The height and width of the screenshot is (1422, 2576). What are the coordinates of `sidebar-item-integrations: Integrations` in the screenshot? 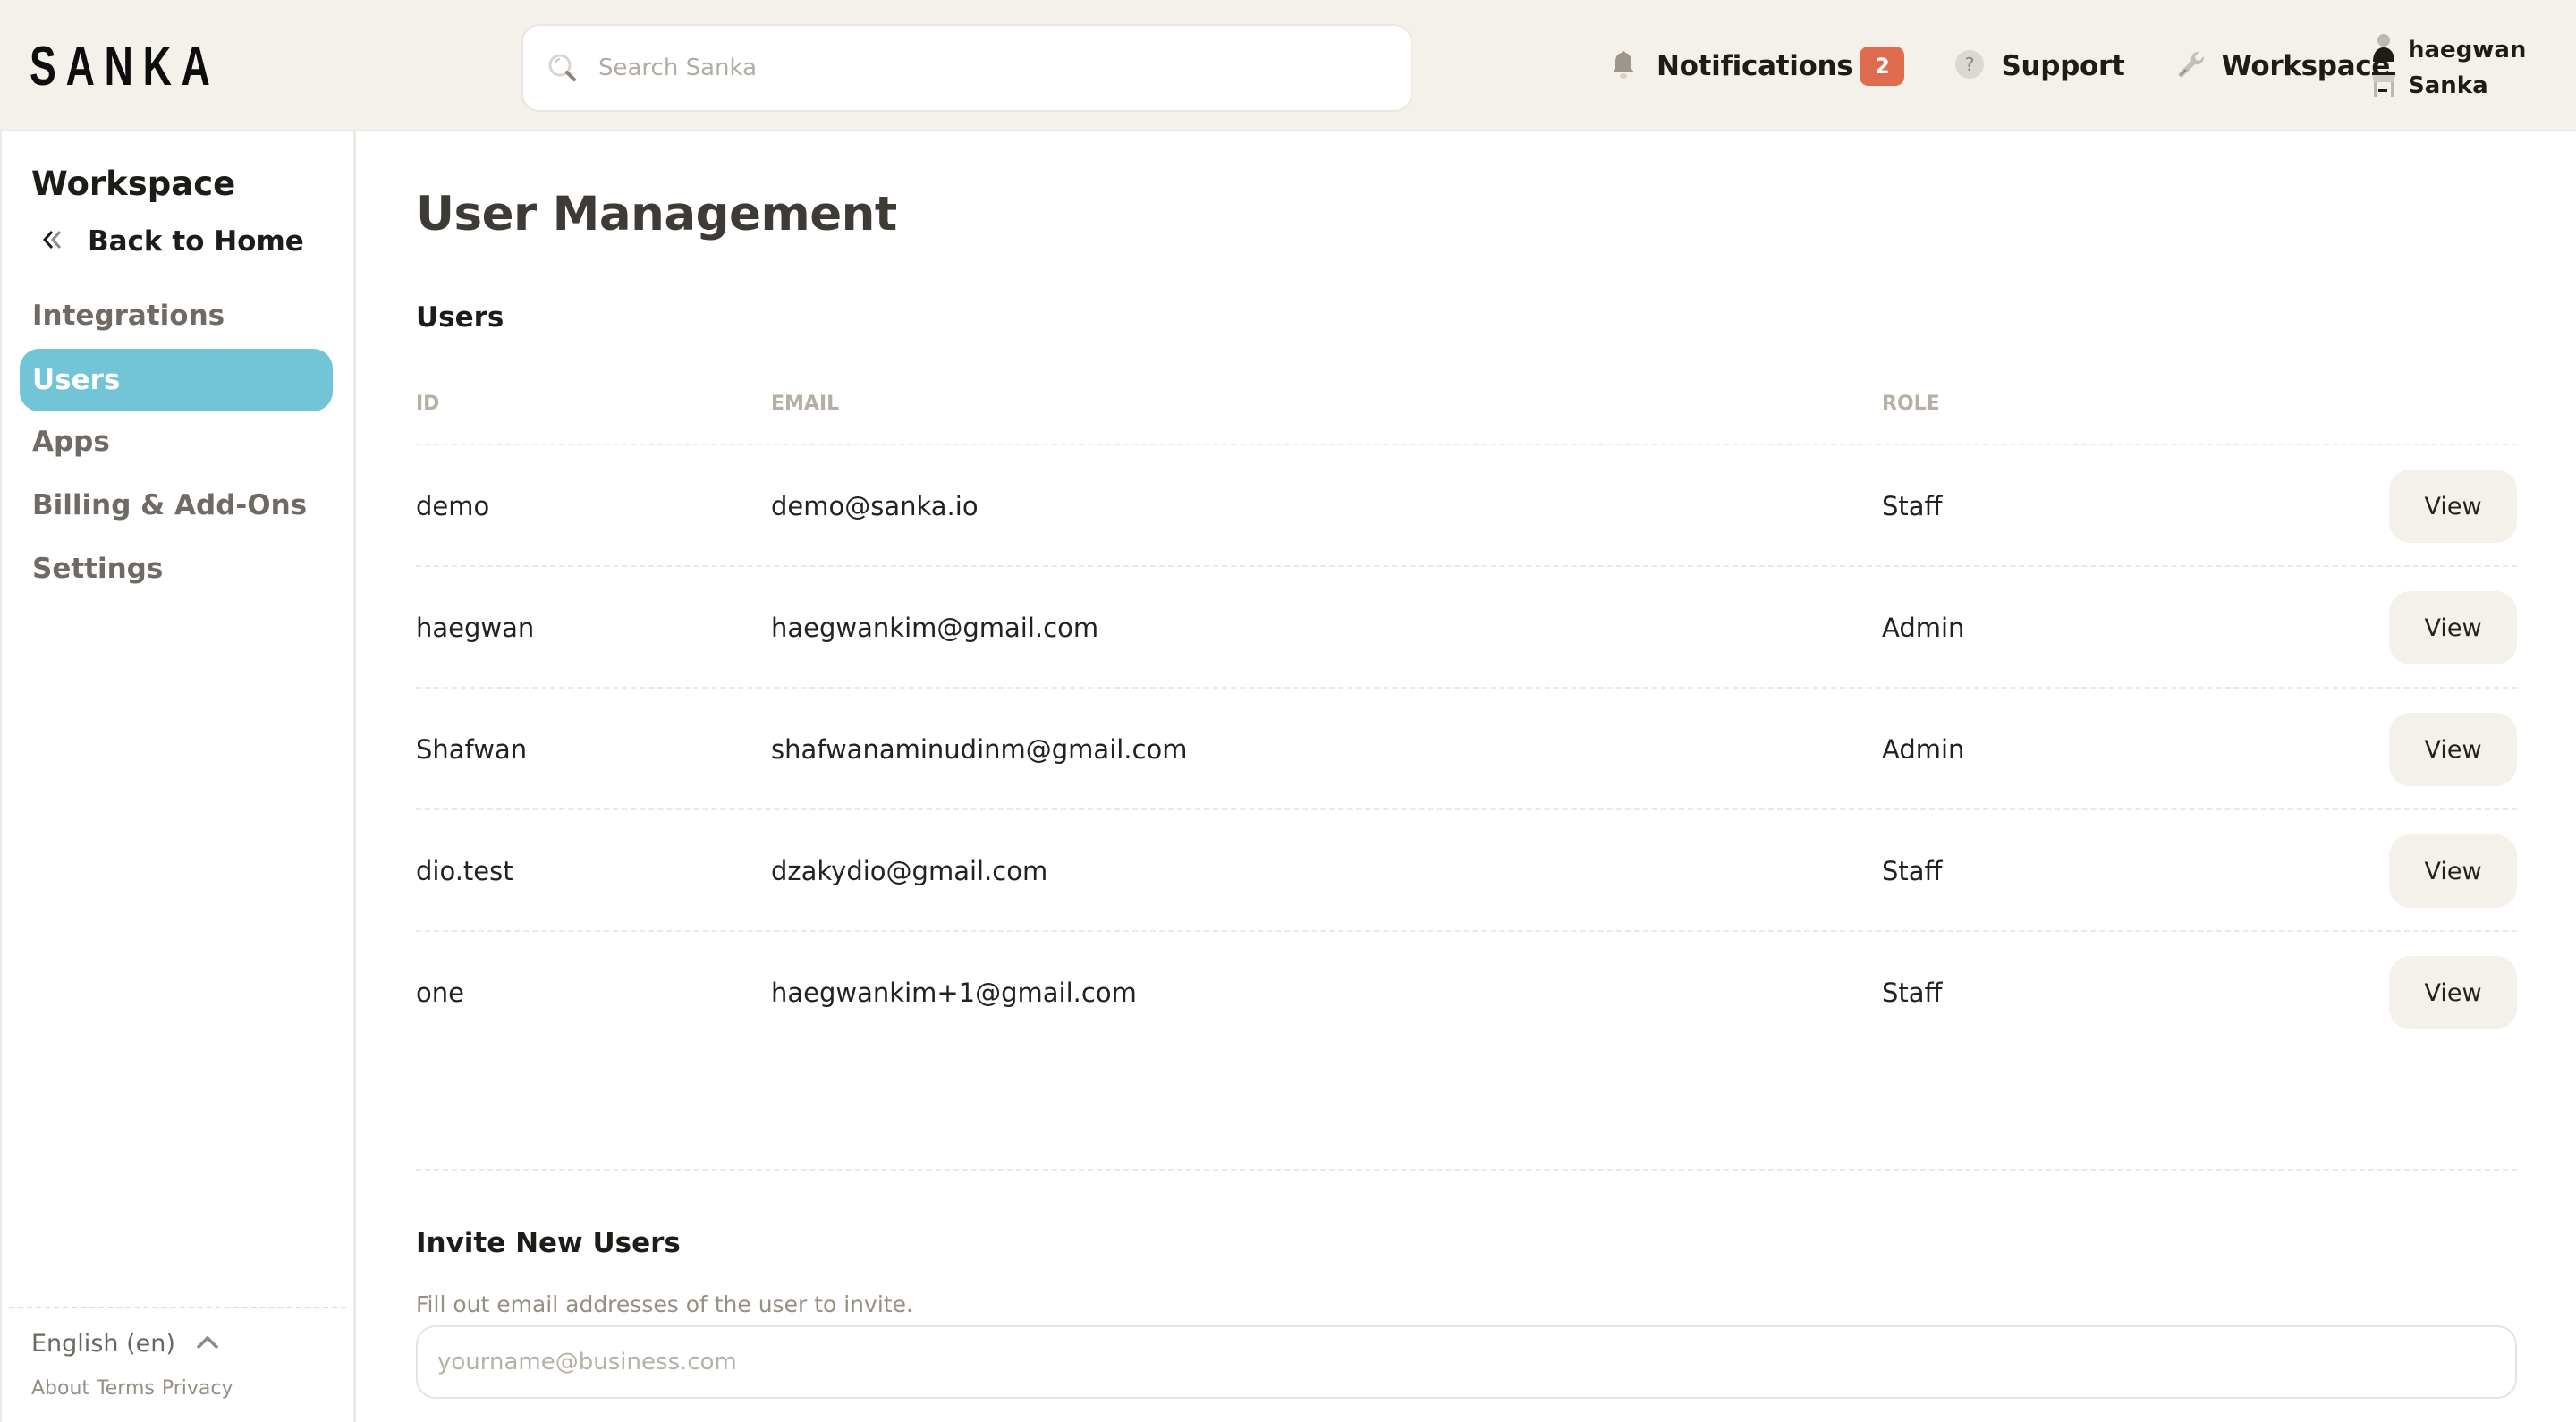 It's located at (176, 315).